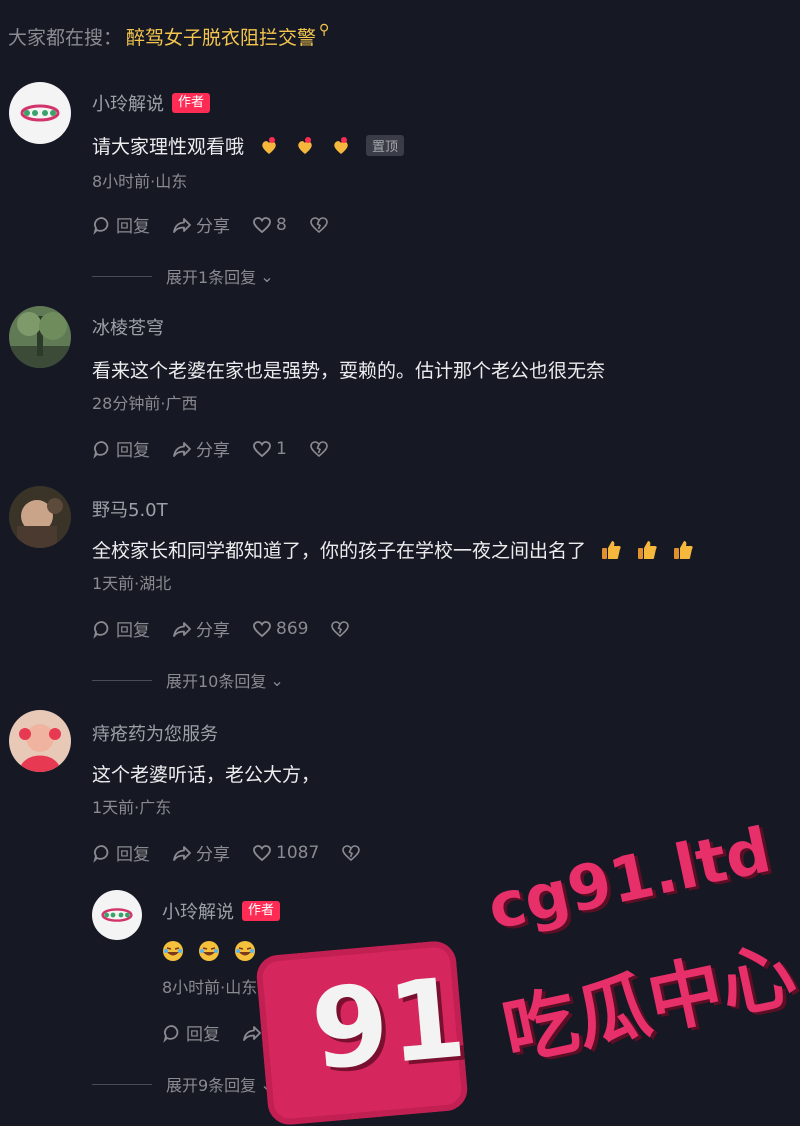  Describe the element at coordinates (324, 30) in the screenshot. I see `search-icon: ⚲` at that location.